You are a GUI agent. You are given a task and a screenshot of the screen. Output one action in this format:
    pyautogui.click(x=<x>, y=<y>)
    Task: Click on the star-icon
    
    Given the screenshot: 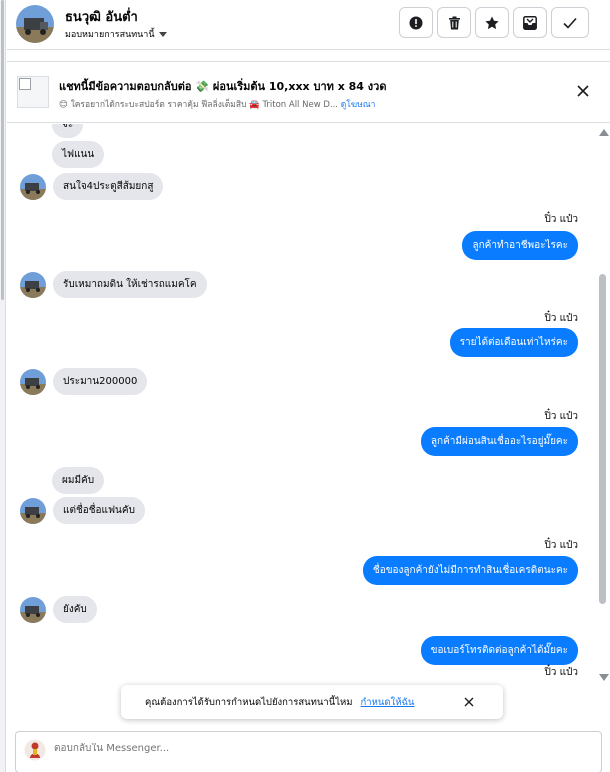 What is the action you would take?
    pyautogui.click(x=492, y=22)
    